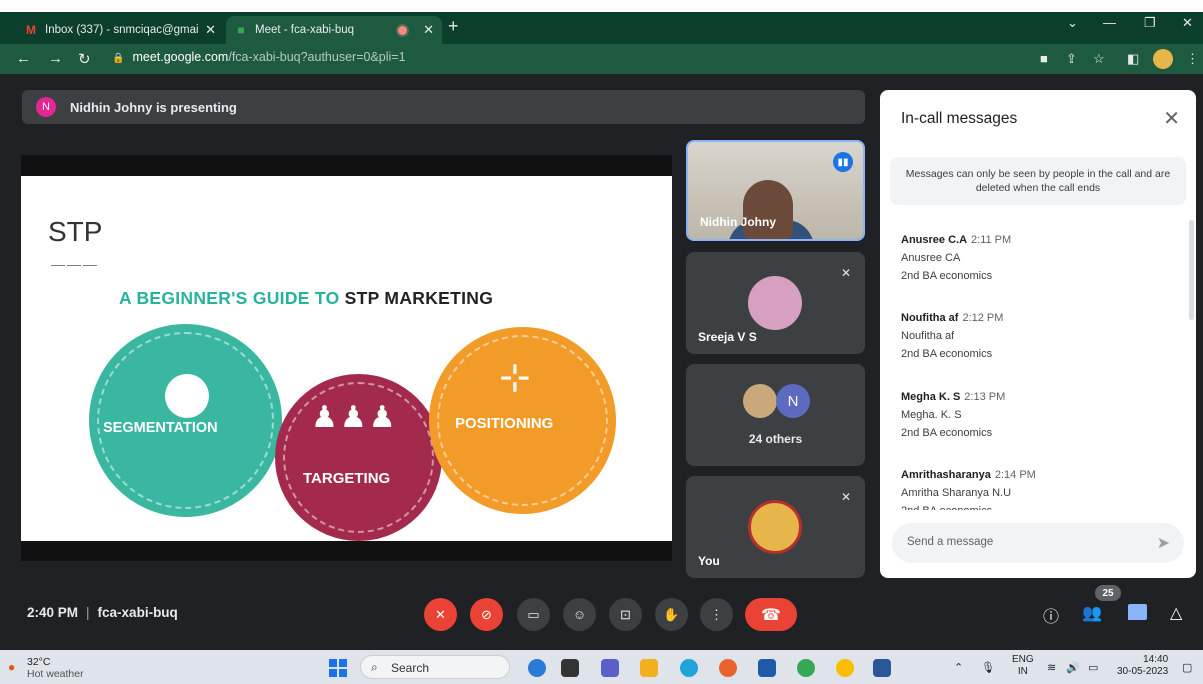 This screenshot has width=1203, height=684. What do you see at coordinates (1163, 59) in the screenshot?
I see `profile-avatar` at bounding box center [1163, 59].